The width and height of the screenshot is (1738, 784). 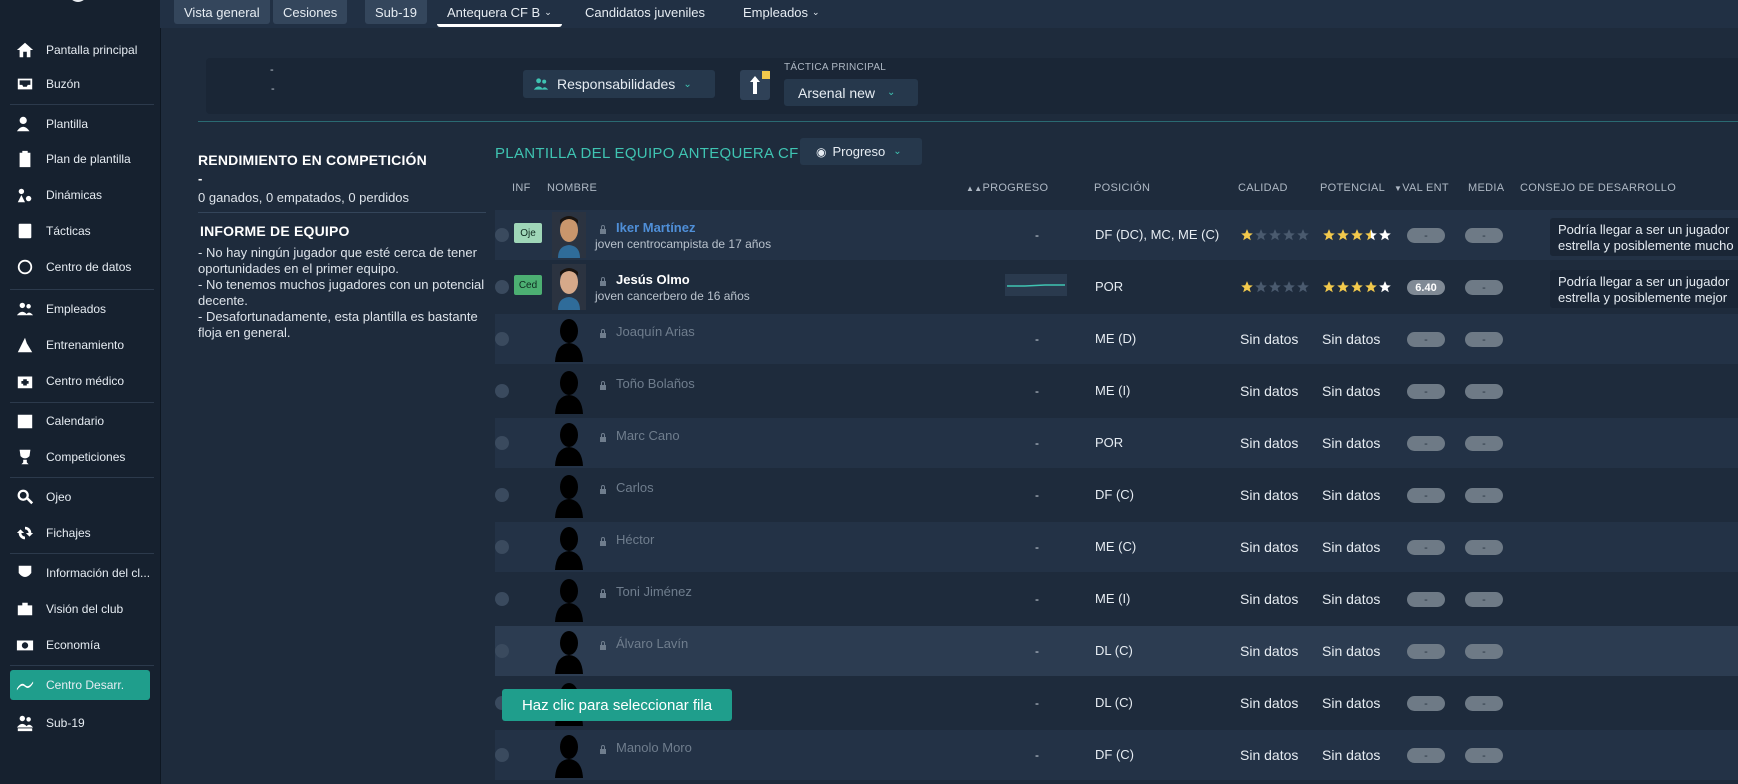 I want to click on tab-youth-candidates: Candidatos juveniles, so click(x=645, y=12).